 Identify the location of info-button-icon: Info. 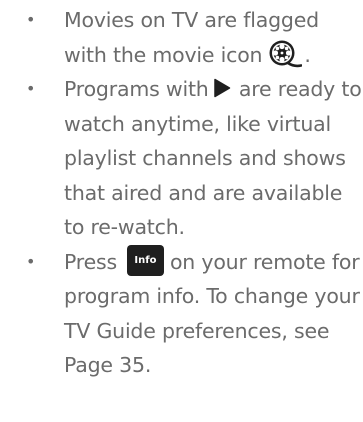
(145, 260).